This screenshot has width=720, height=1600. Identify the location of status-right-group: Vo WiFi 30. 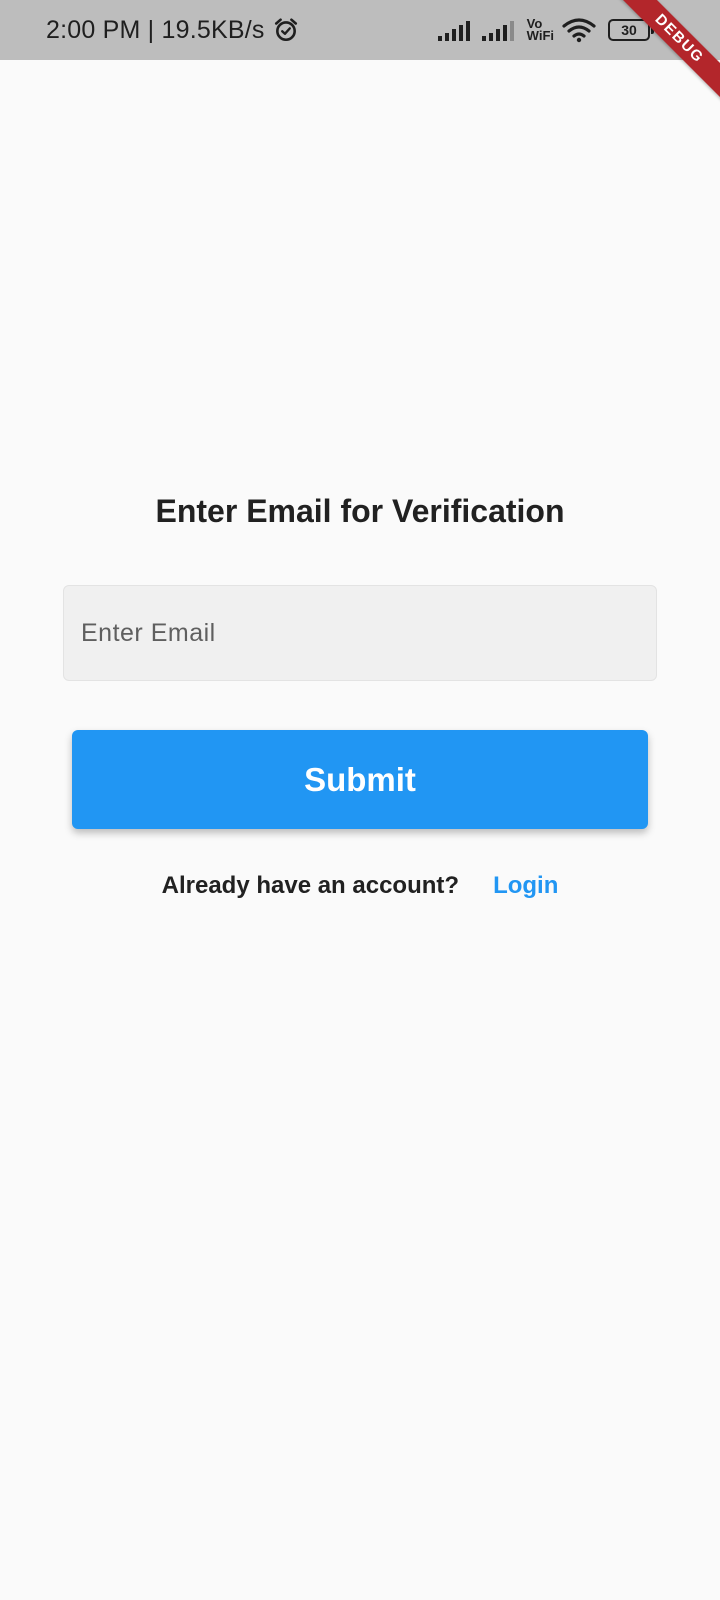
(545, 30).